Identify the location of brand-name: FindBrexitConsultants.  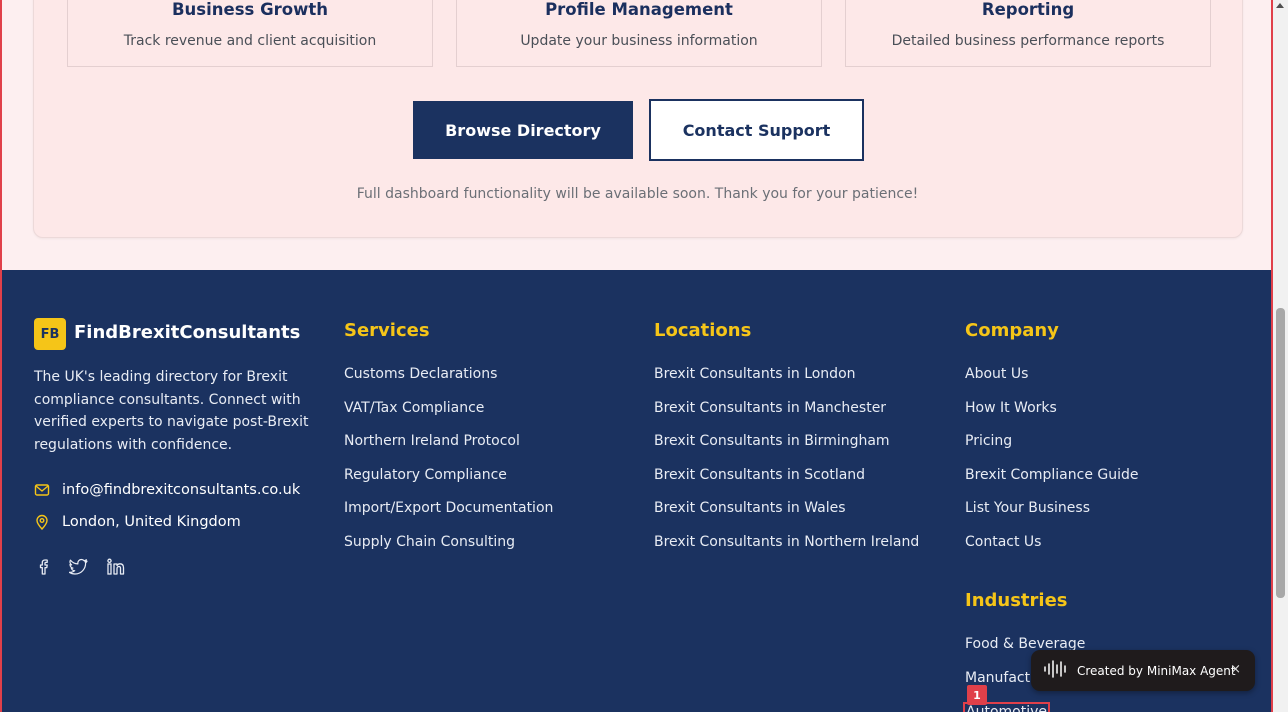
(187, 332).